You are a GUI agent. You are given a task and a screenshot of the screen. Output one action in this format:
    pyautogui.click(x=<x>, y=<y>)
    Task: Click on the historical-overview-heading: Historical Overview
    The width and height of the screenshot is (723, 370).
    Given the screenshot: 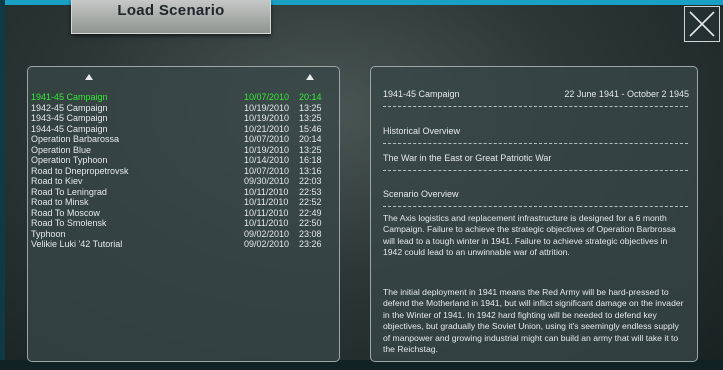 What is the action you would take?
    pyautogui.click(x=422, y=131)
    